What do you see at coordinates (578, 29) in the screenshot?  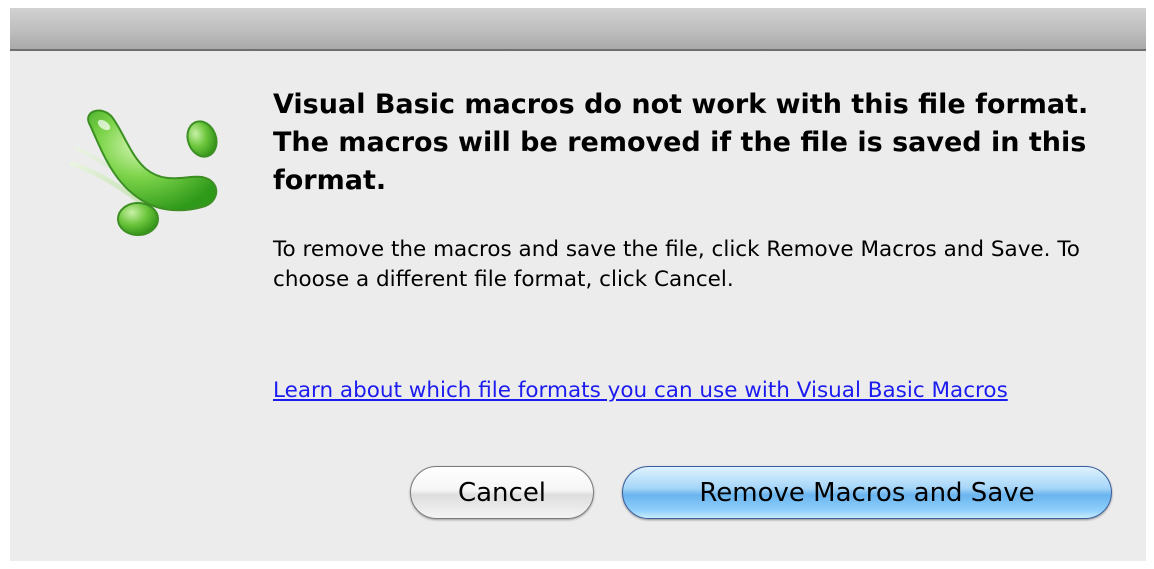 I see `dialog-titlebar` at bounding box center [578, 29].